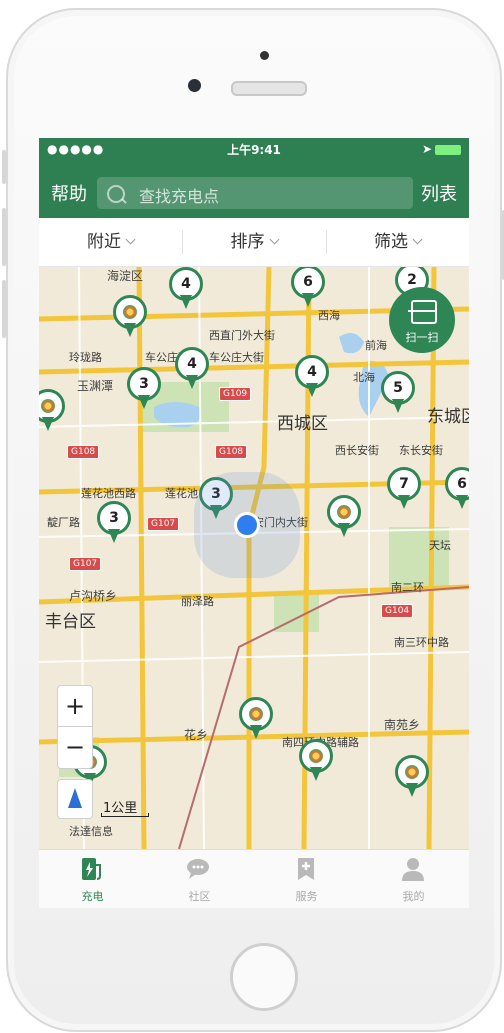 Image resolution: width=504 pixels, height=1033 pixels. What do you see at coordinates (197, 601) in the screenshot?
I see `label-lize: 丽泽路` at bounding box center [197, 601].